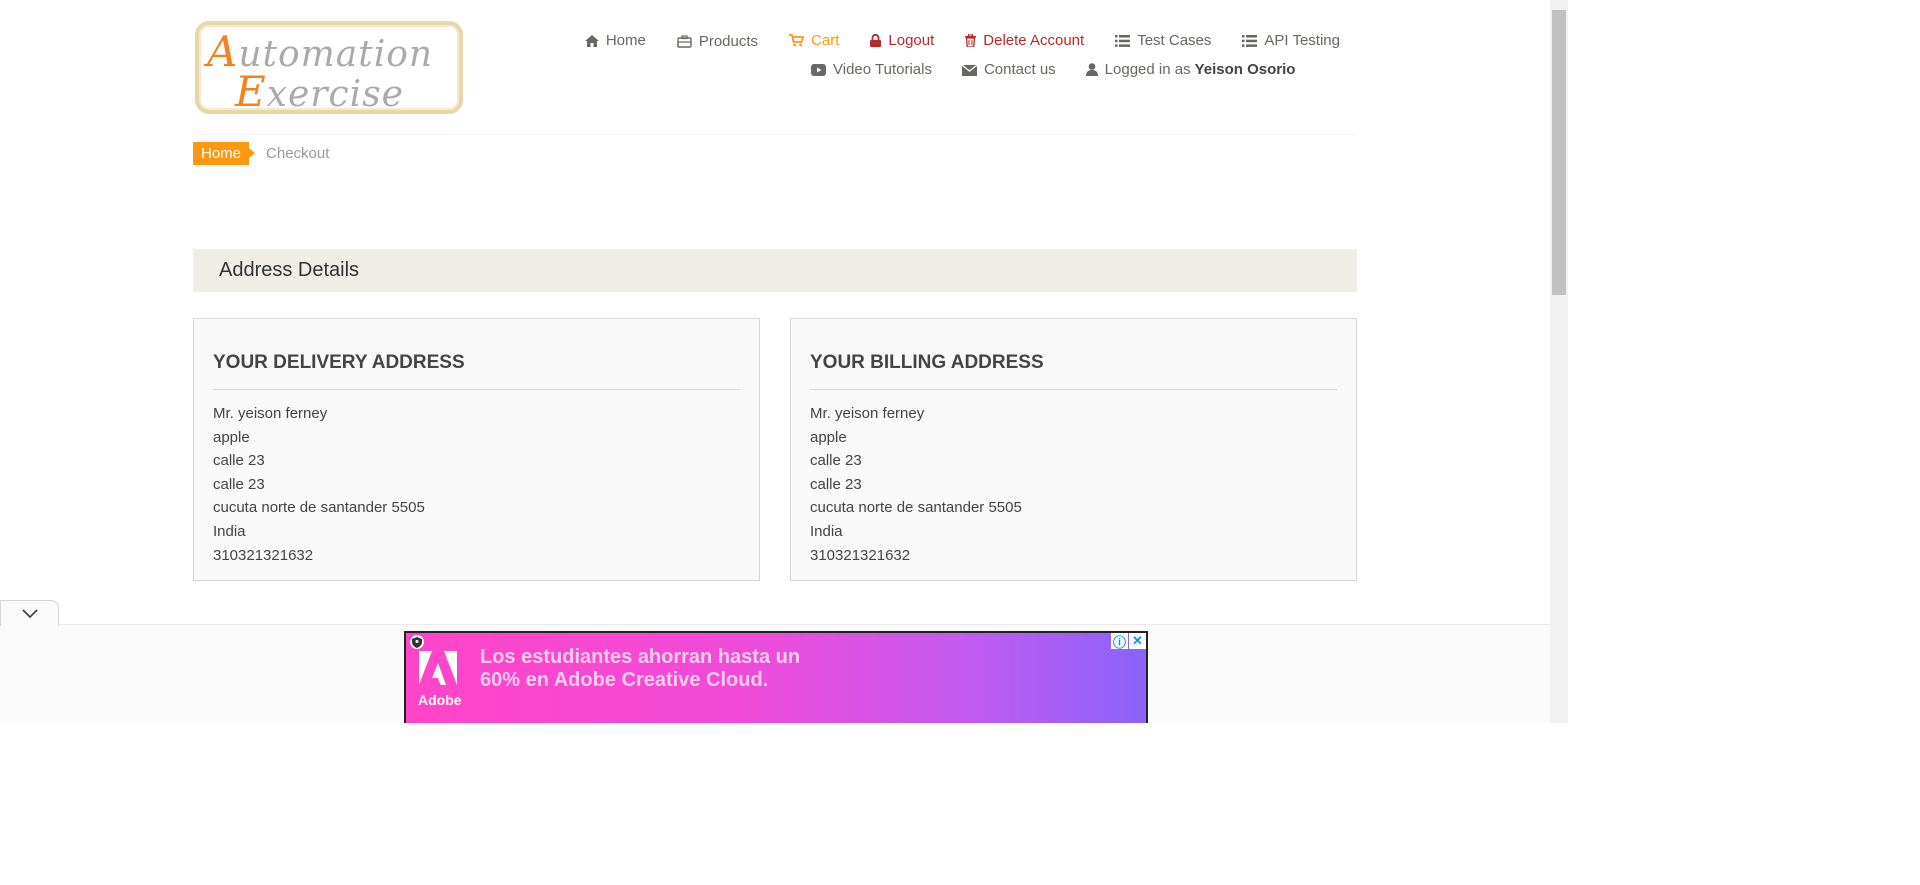  What do you see at coordinates (797, 40) in the screenshot?
I see `shopping-cart-icon` at bounding box center [797, 40].